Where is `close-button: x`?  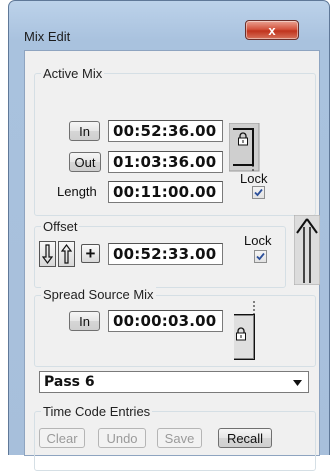
close-button: x is located at coordinates (272, 30).